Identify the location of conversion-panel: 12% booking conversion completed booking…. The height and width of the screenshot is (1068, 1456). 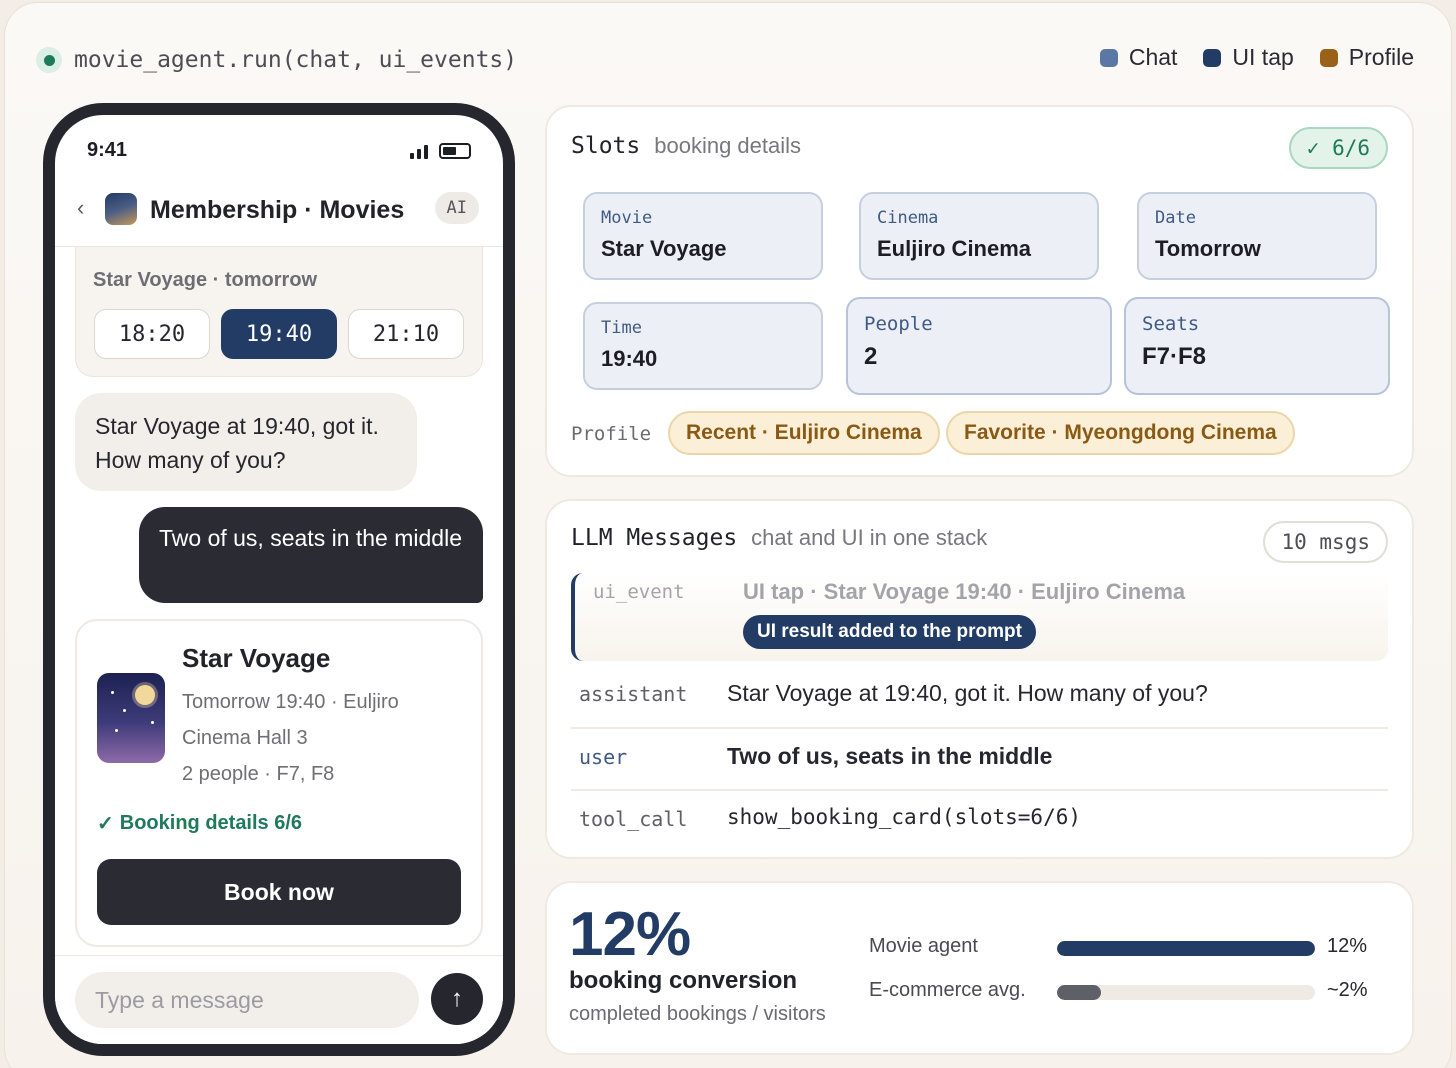
(979, 968).